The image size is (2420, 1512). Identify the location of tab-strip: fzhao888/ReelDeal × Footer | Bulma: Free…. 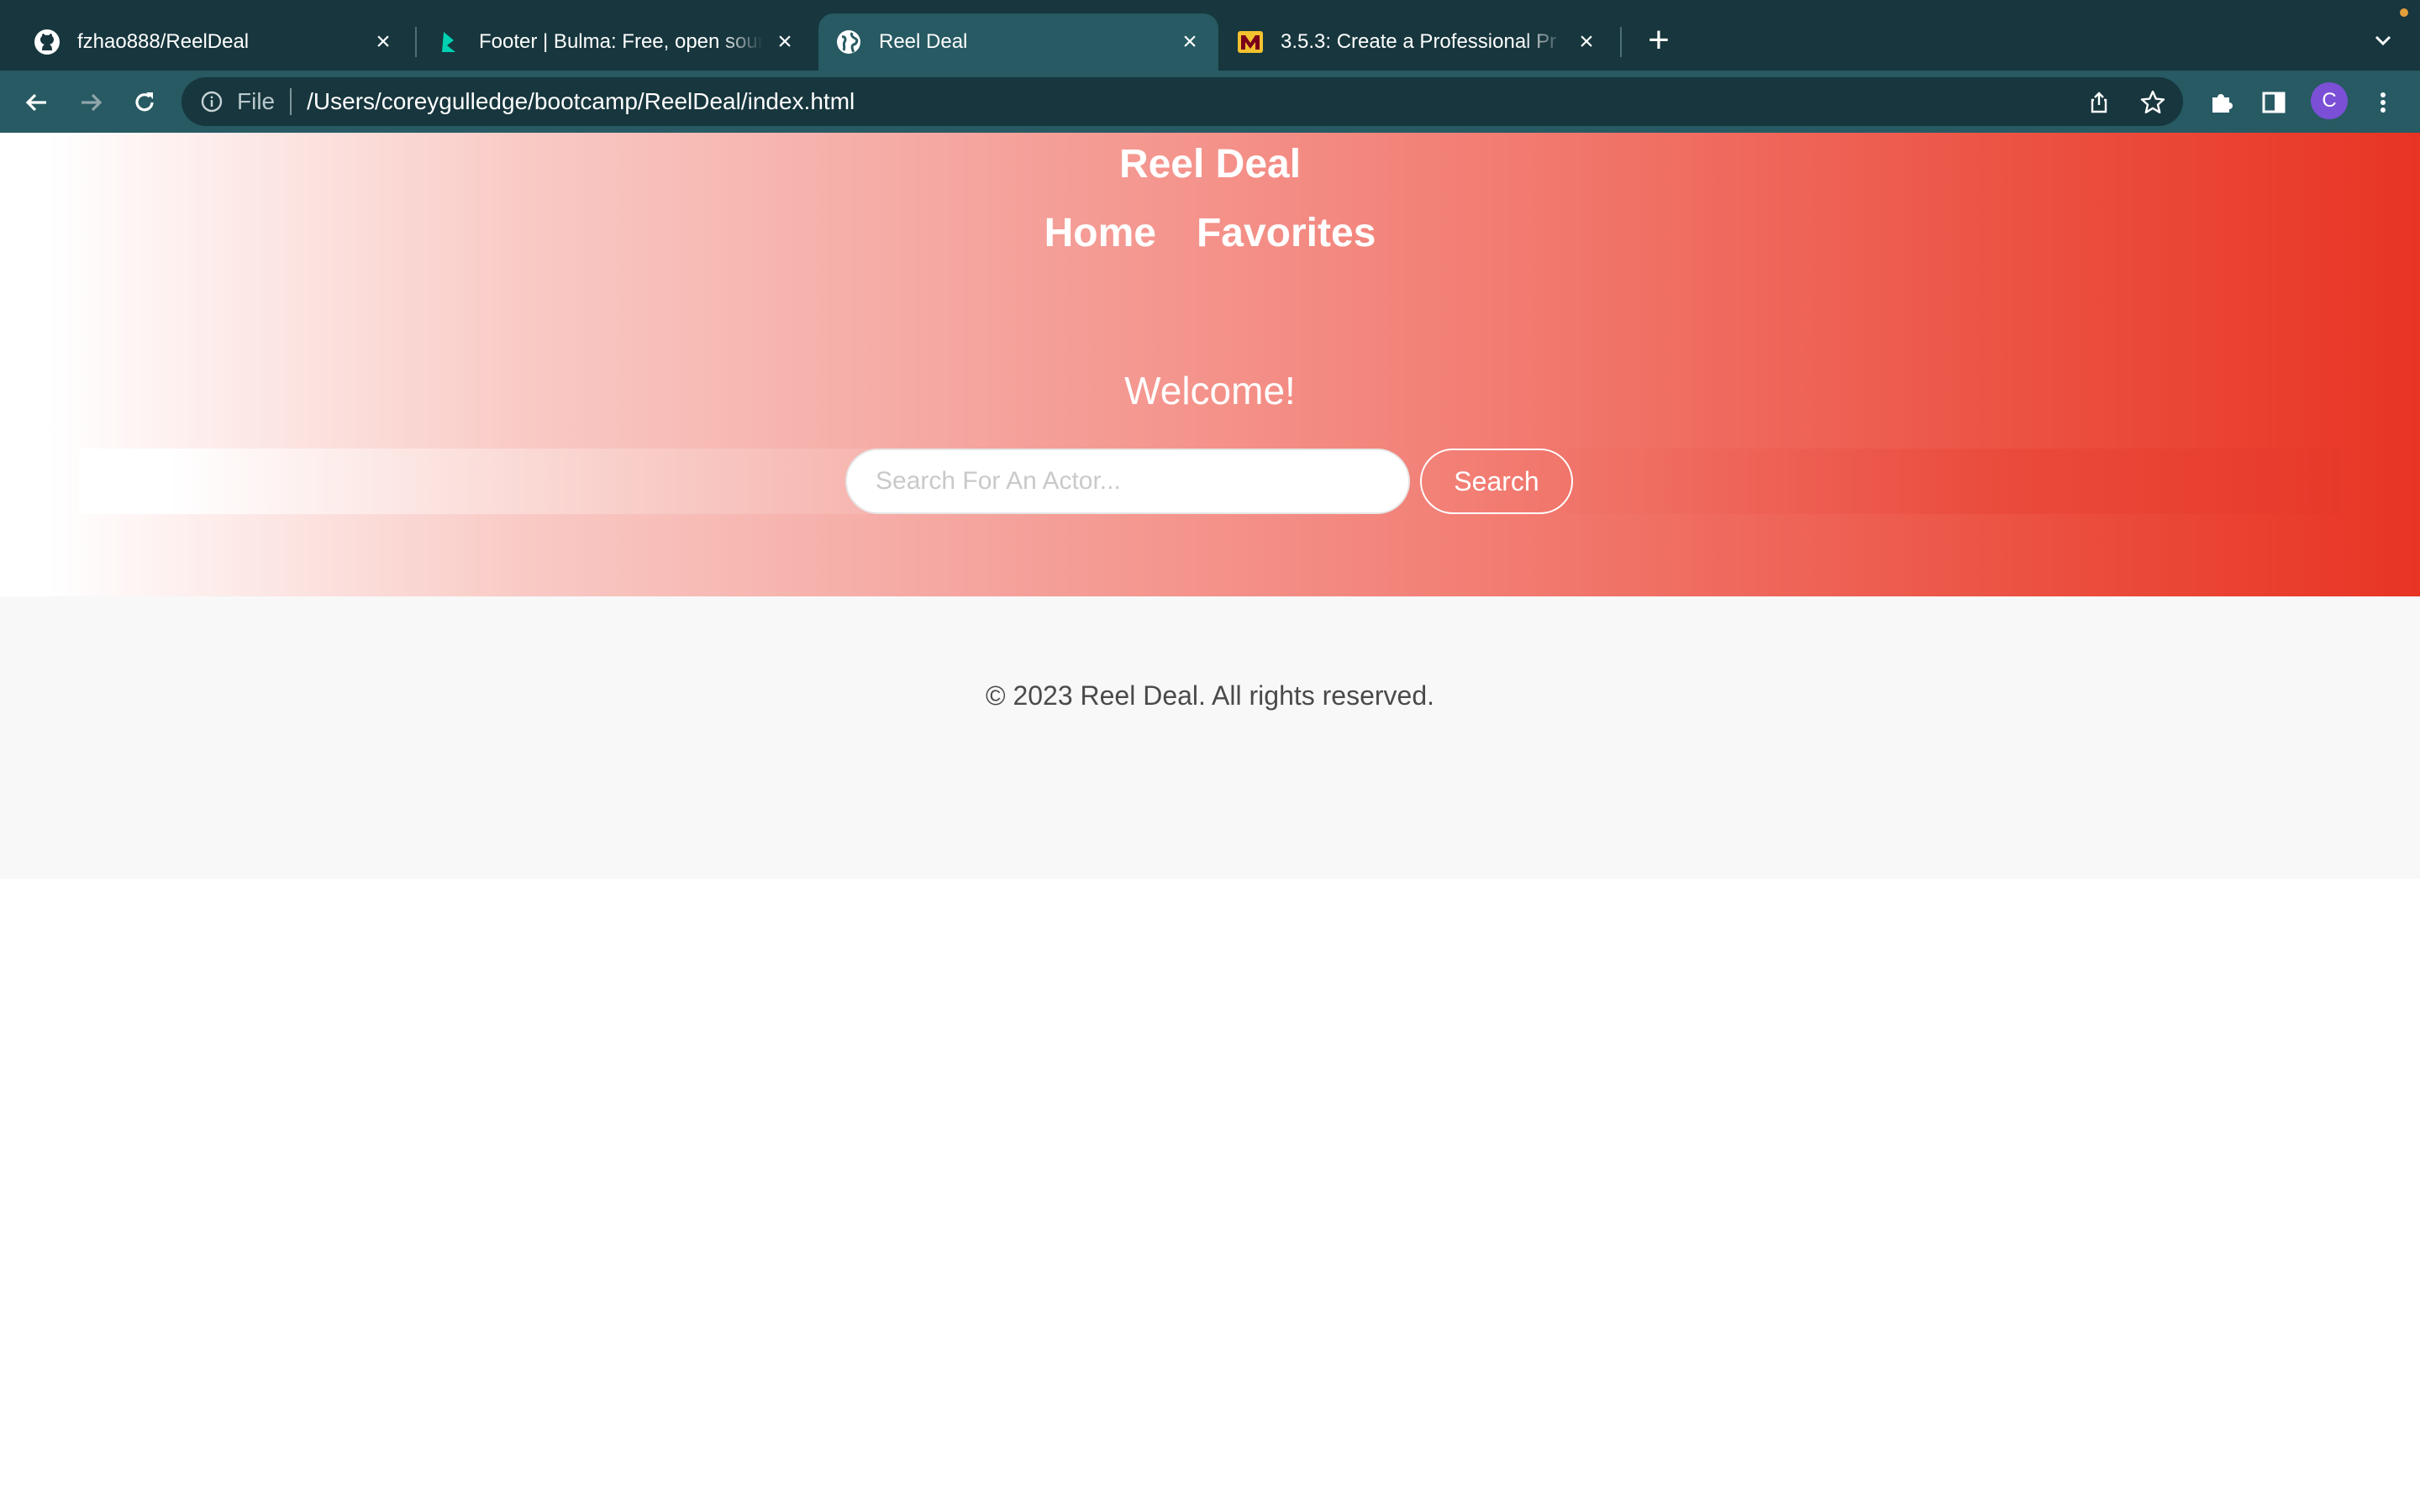
(1210, 35).